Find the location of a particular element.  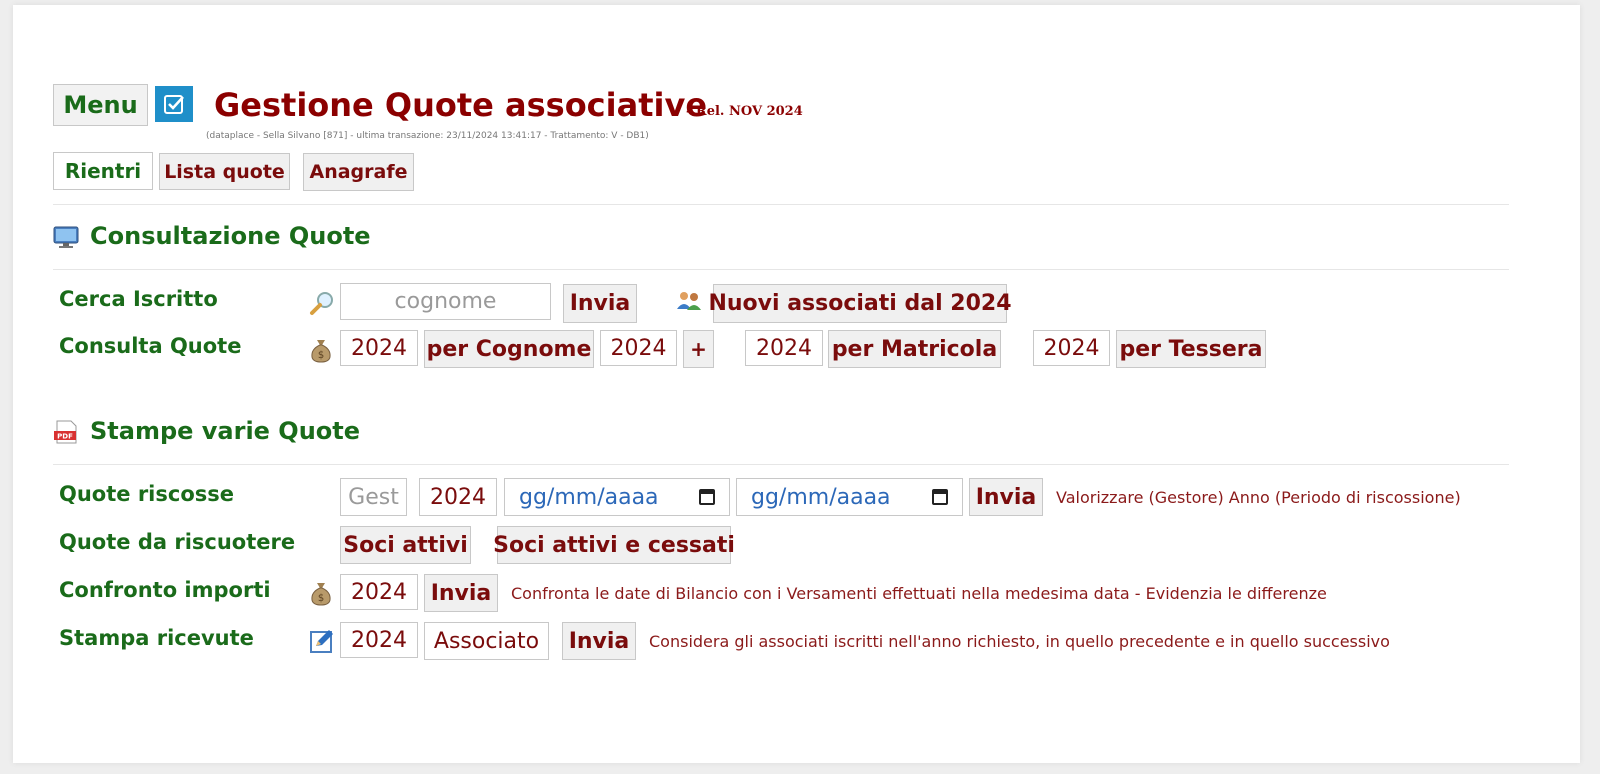

consulta-year-plus: 2024 is located at coordinates (638, 348).